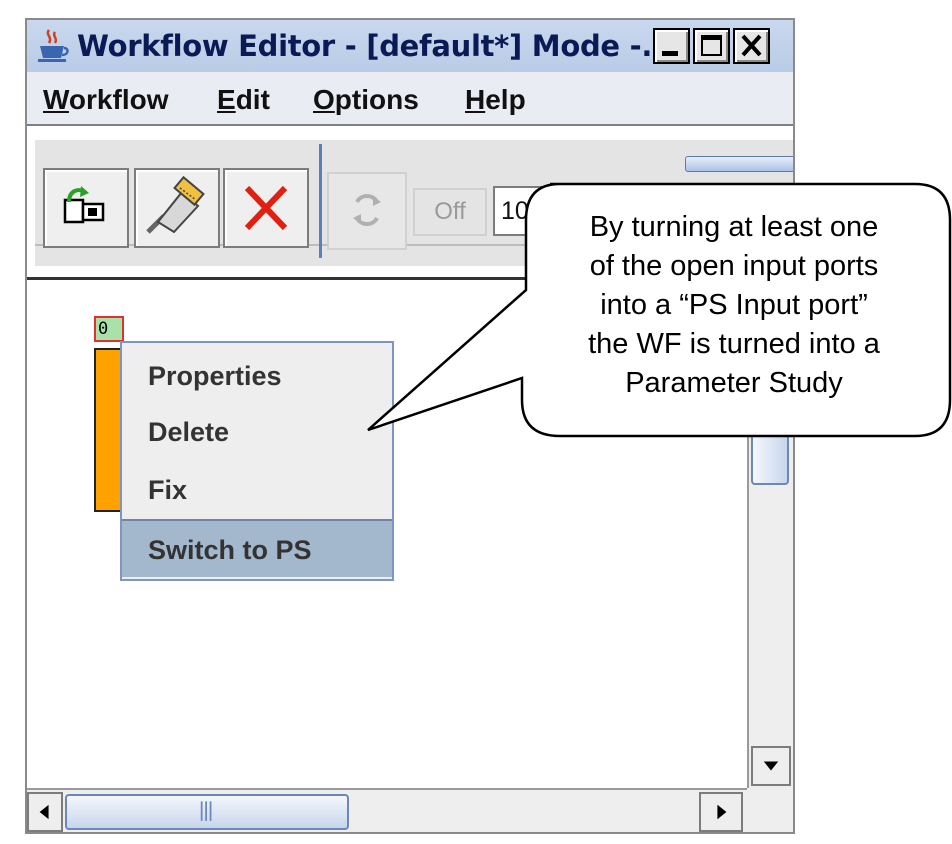  What do you see at coordinates (475, 99) in the screenshot?
I see `menu-help-mnemonic: H` at bounding box center [475, 99].